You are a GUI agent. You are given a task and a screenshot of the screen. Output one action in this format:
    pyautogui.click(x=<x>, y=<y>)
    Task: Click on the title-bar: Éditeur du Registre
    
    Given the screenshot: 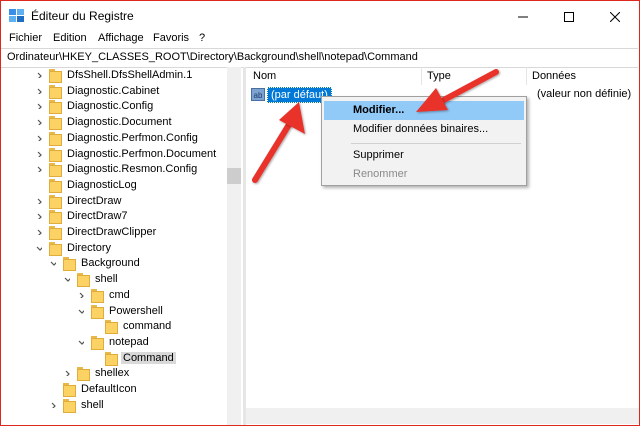 What is the action you would take?
    pyautogui.click(x=320, y=16)
    